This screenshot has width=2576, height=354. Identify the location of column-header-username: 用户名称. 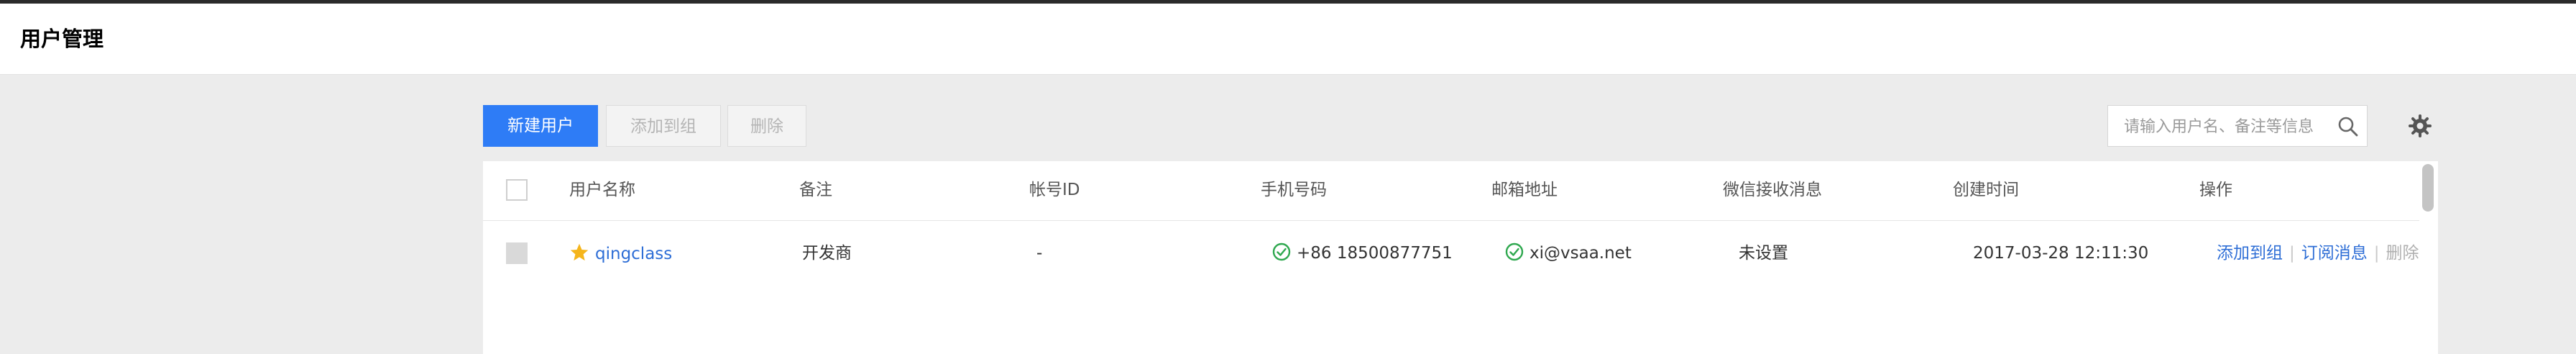
(602, 190).